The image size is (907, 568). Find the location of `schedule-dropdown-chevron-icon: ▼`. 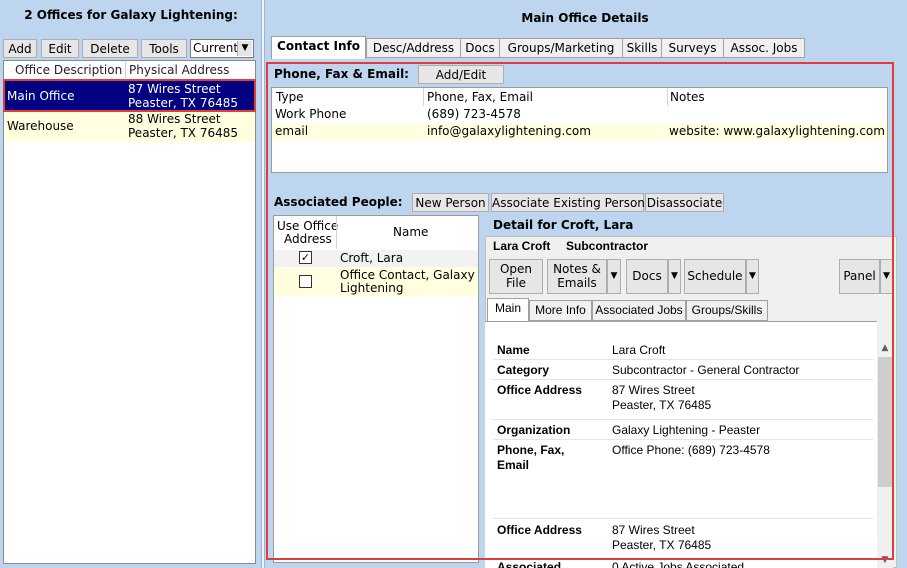

schedule-dropdown-chevron-icon: ▼ is located at coordinates (752, 276).